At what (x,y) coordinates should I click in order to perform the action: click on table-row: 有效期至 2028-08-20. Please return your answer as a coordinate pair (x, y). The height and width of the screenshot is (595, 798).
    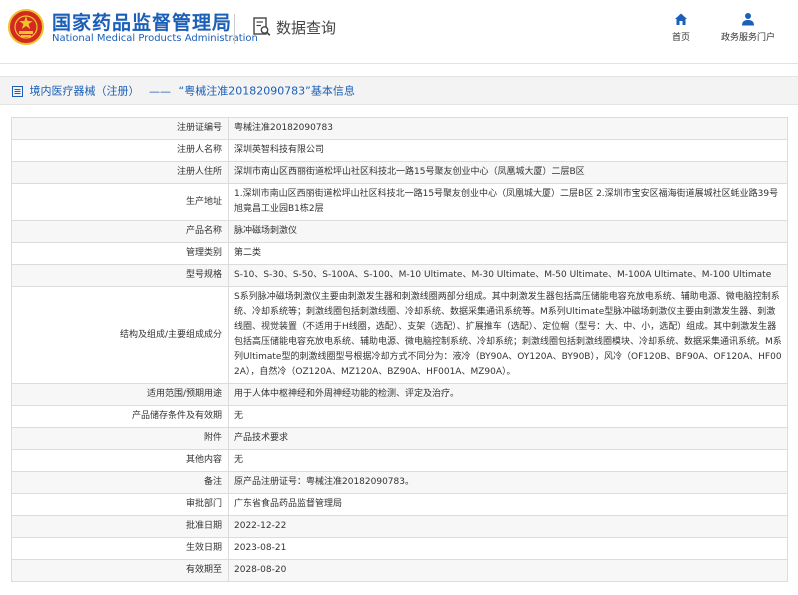
    Looking at the image, I should click on (399, 570).